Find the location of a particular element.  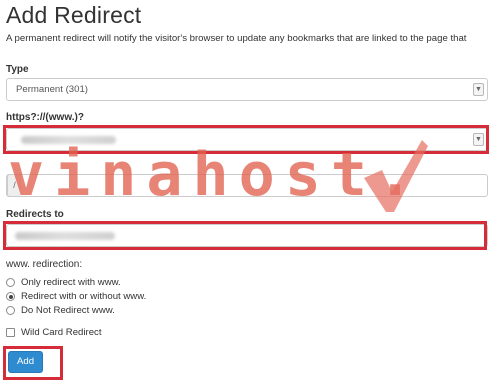

chevron-down-icon: ▼ is located at coordinates (478, 89).